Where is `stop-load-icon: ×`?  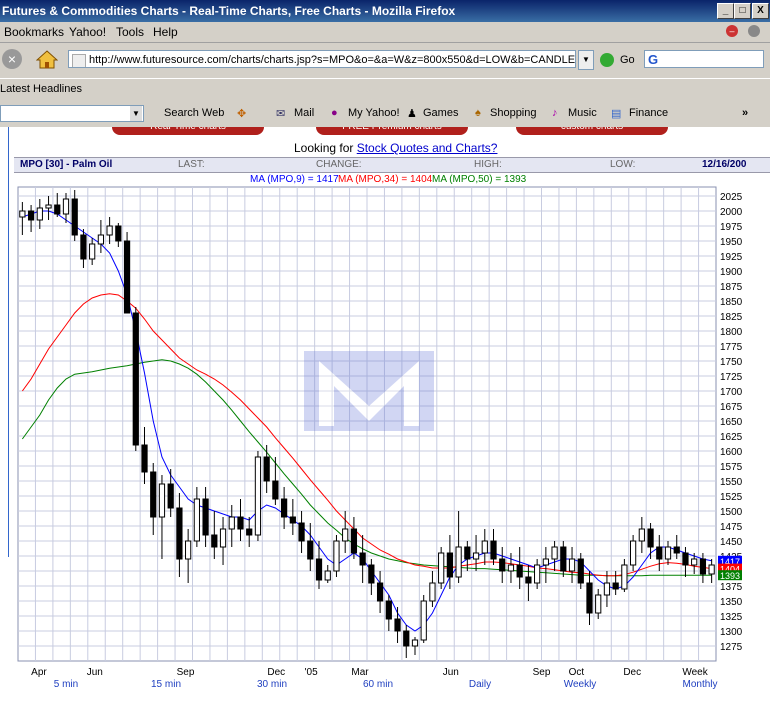 stop-load-icon: × is located at coordinates (12, 59).